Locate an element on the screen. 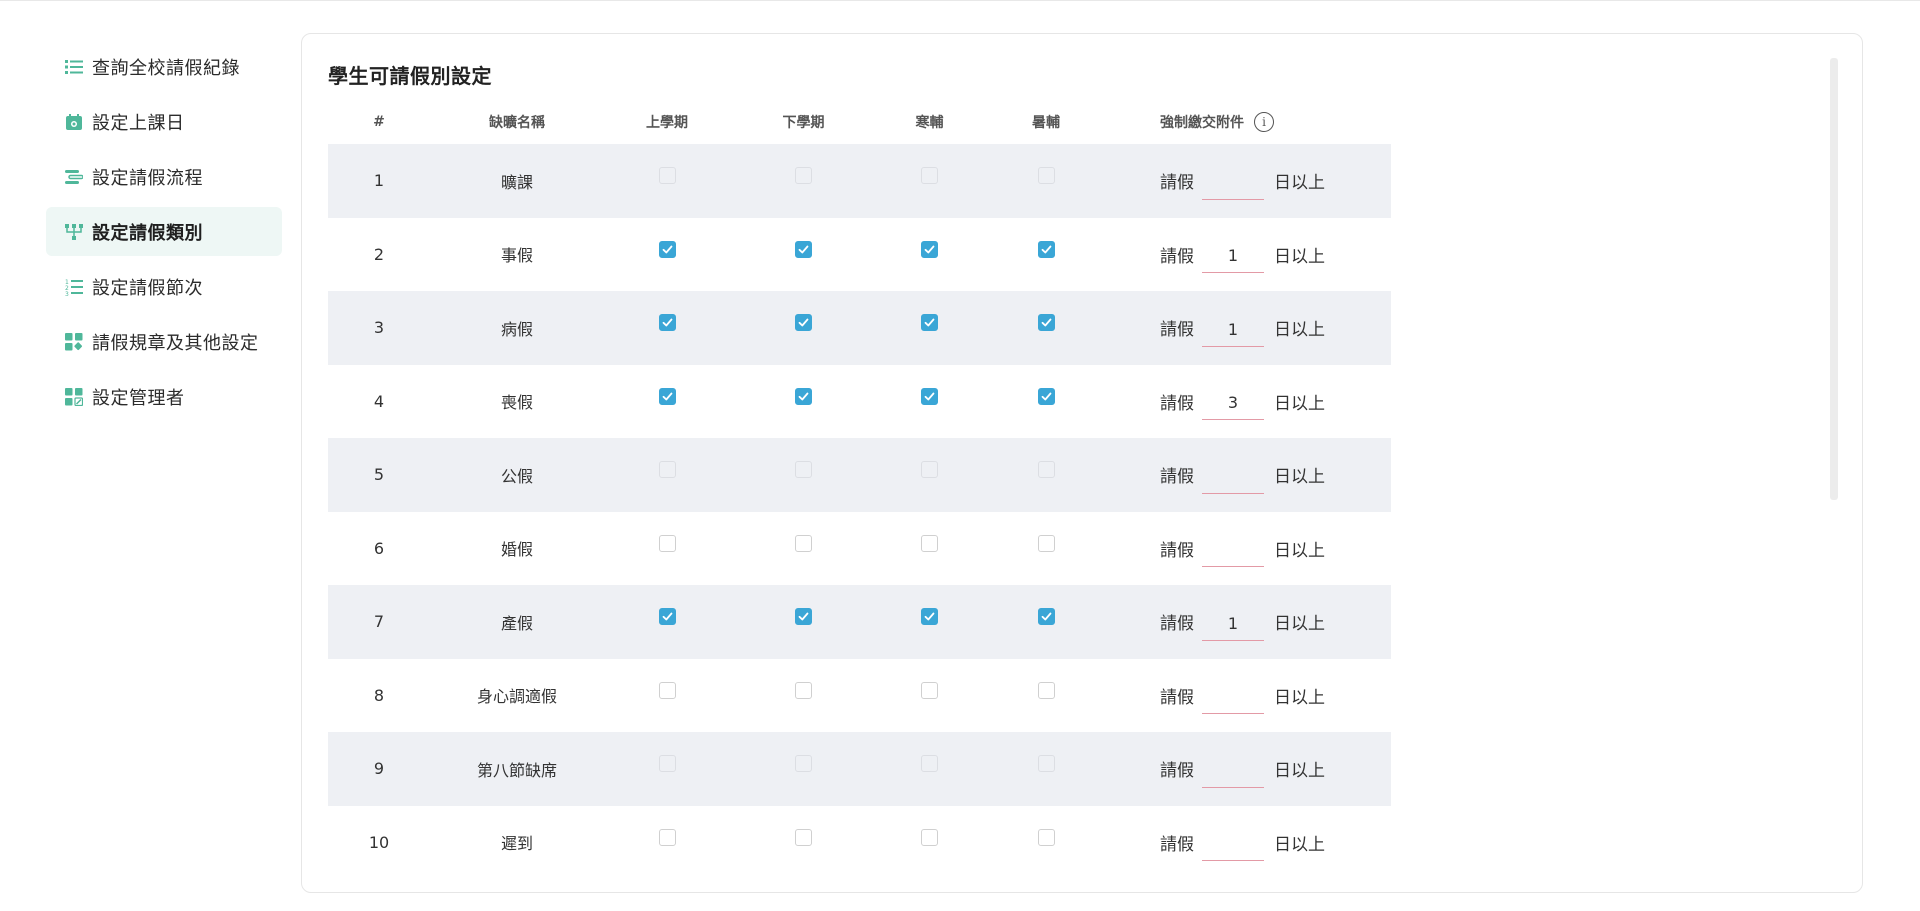 The image size is (1920, 911). sidebar-item-label: 設定管理者 is located at coordinates (138, 398).